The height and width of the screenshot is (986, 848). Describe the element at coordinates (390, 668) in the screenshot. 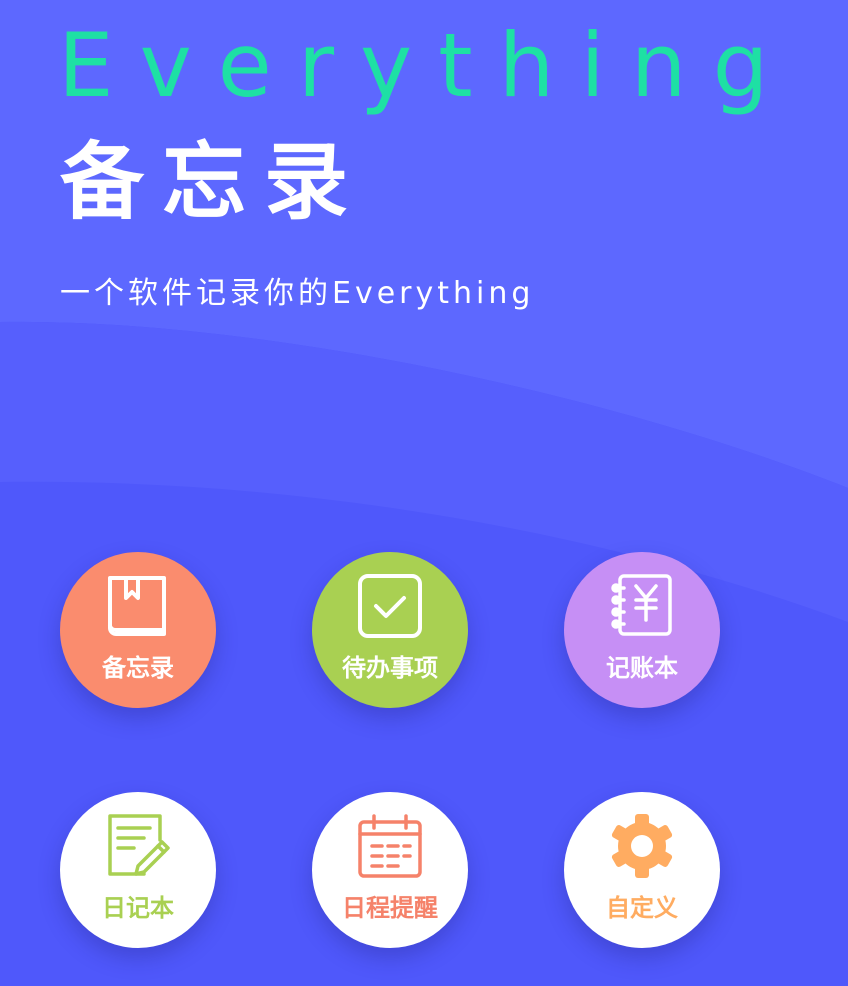

I see `todo-label: 待办事项` at that location.